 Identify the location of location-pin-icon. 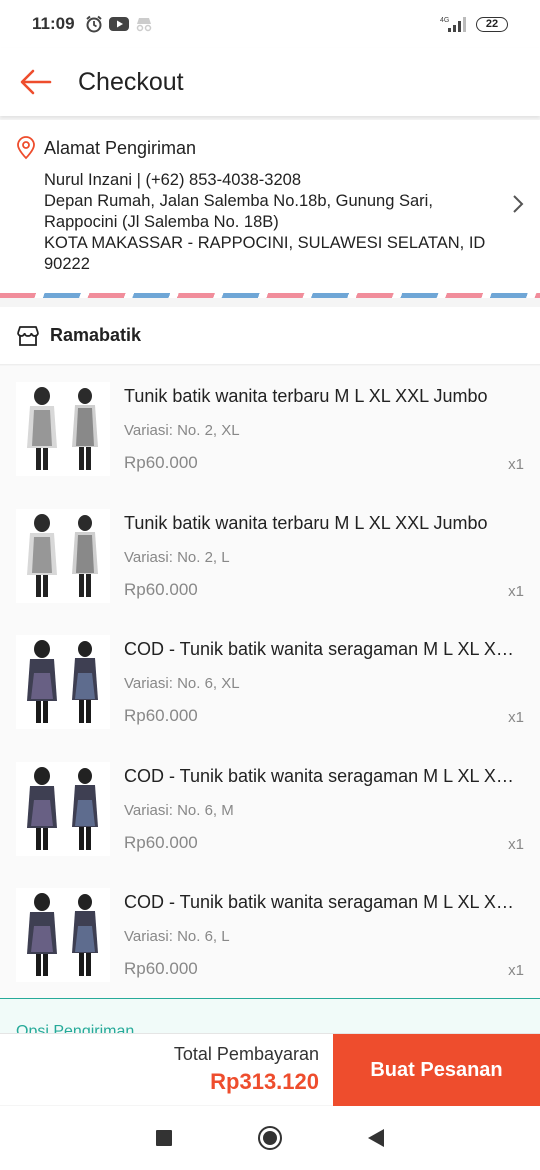
(26, 148).